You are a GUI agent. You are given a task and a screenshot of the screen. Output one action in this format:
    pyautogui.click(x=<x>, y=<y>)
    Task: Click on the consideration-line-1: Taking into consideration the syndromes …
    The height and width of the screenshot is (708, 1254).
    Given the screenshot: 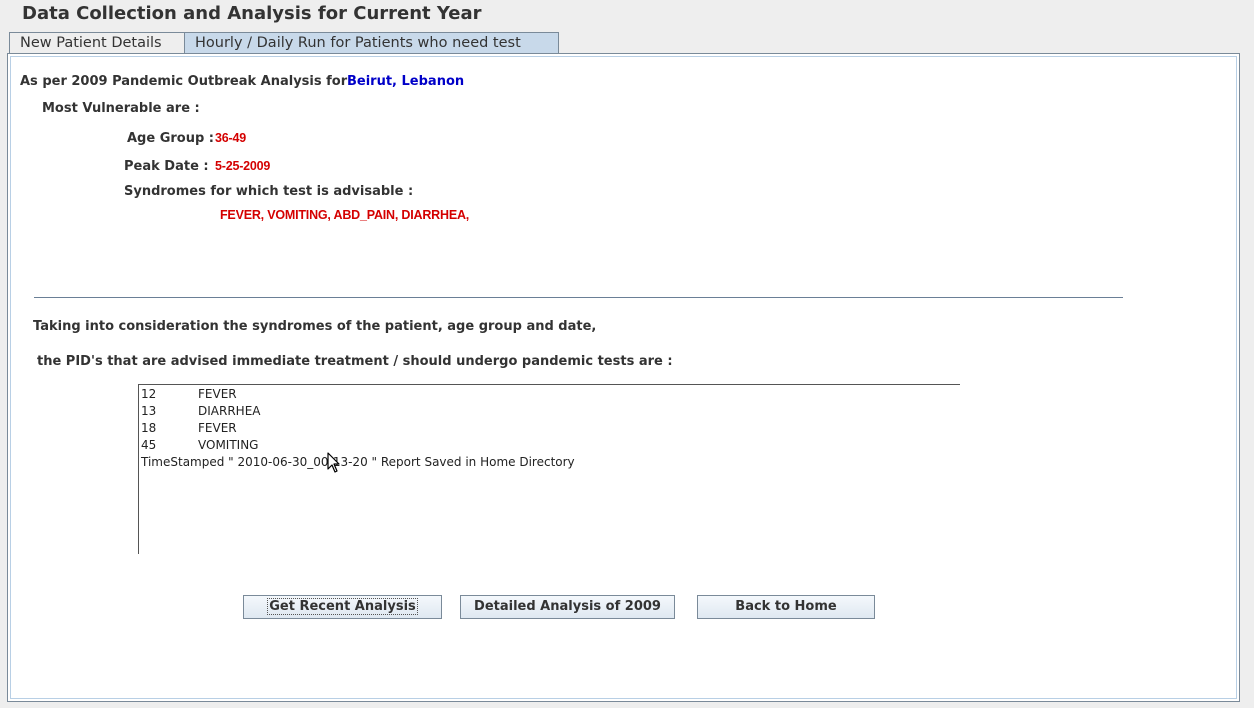 What is the action you would take?
    pyautogui.click(x=315, y=326)
    